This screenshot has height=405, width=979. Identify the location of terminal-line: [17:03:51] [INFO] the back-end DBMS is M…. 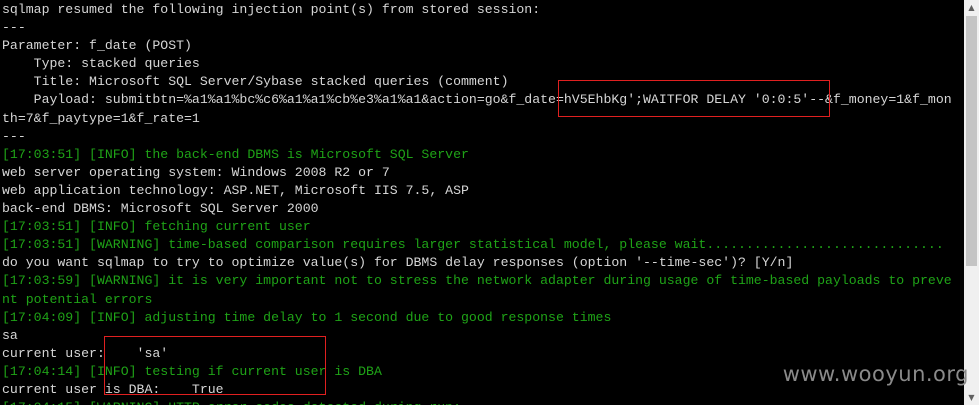
(235, 154).